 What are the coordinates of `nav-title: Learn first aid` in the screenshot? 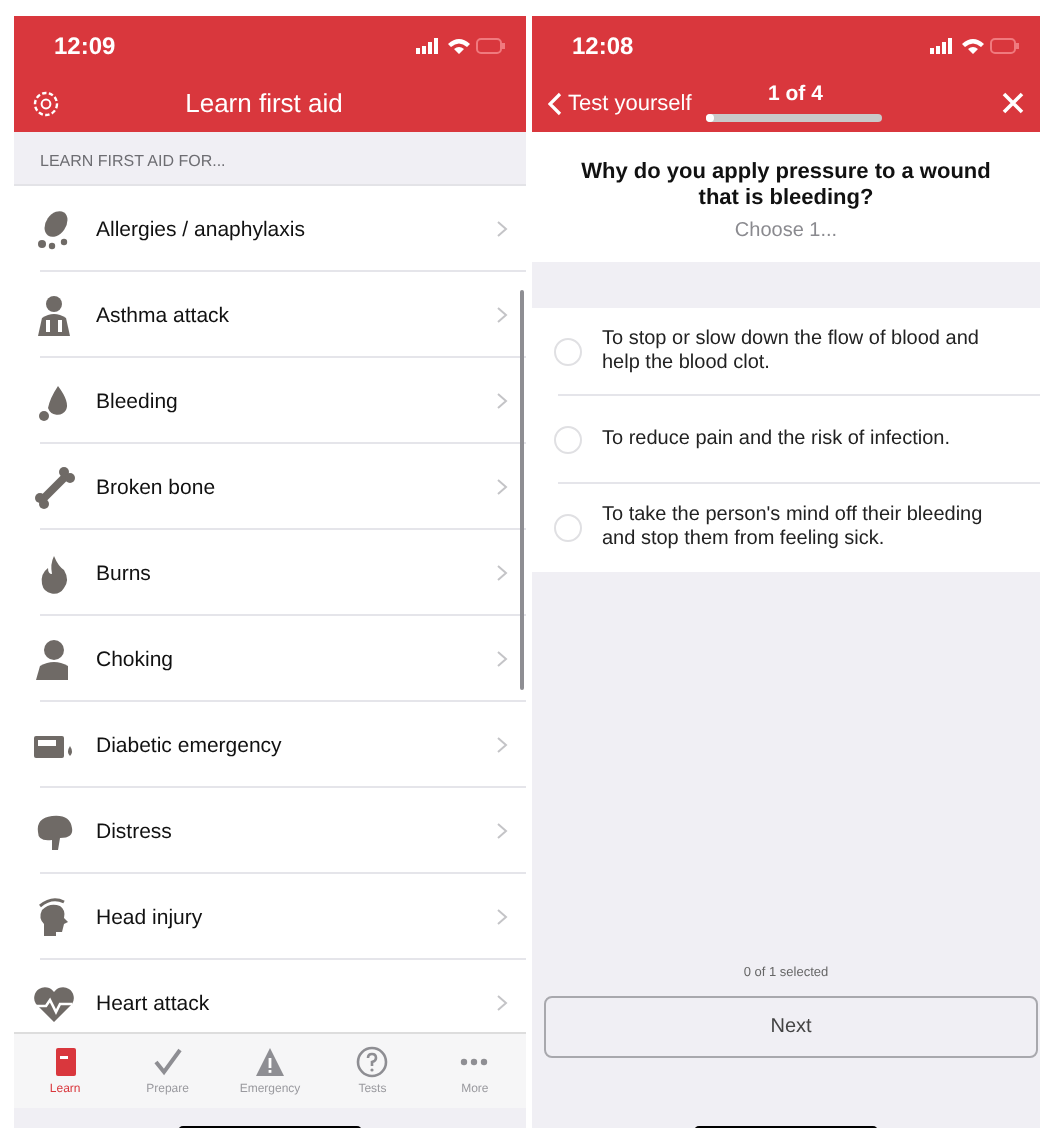 It's located at (264, 103).